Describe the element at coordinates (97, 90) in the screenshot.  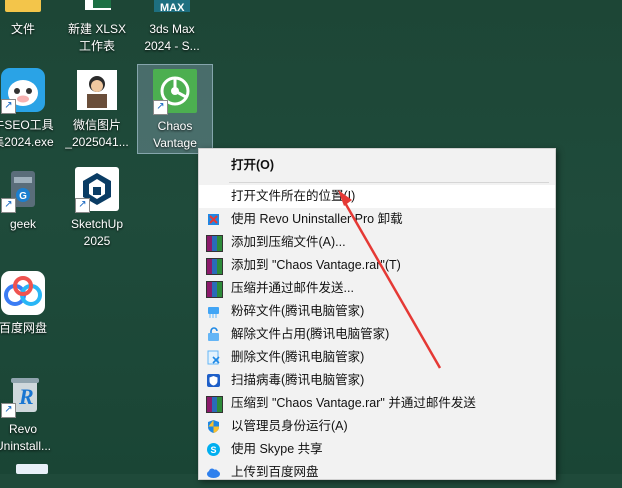
I see `image-thumbnail-icon` at that location.